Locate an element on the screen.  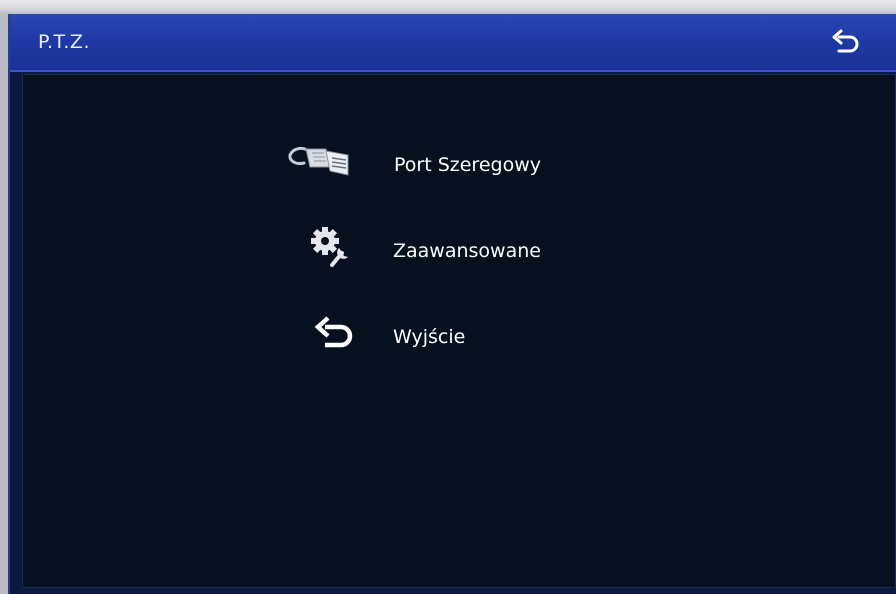
menu-item-label: Port Szeregowy is located at coordinates (467, 165).